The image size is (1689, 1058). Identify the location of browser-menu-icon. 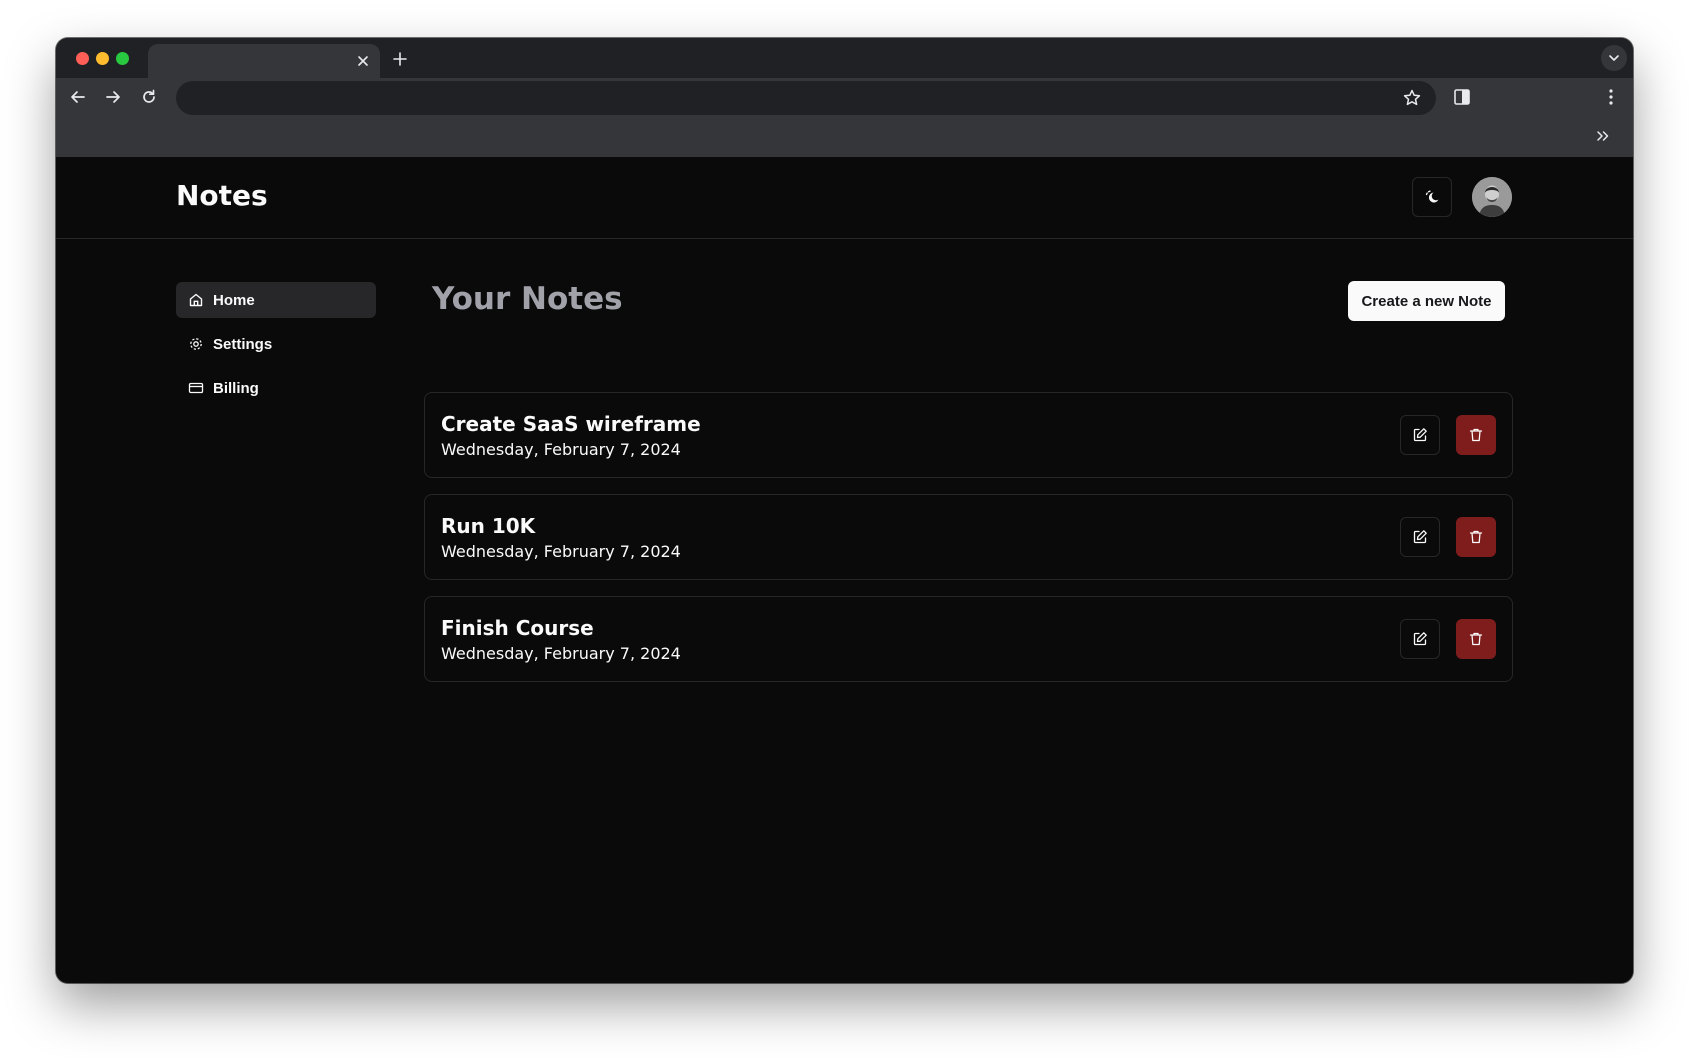
(1611, 97).